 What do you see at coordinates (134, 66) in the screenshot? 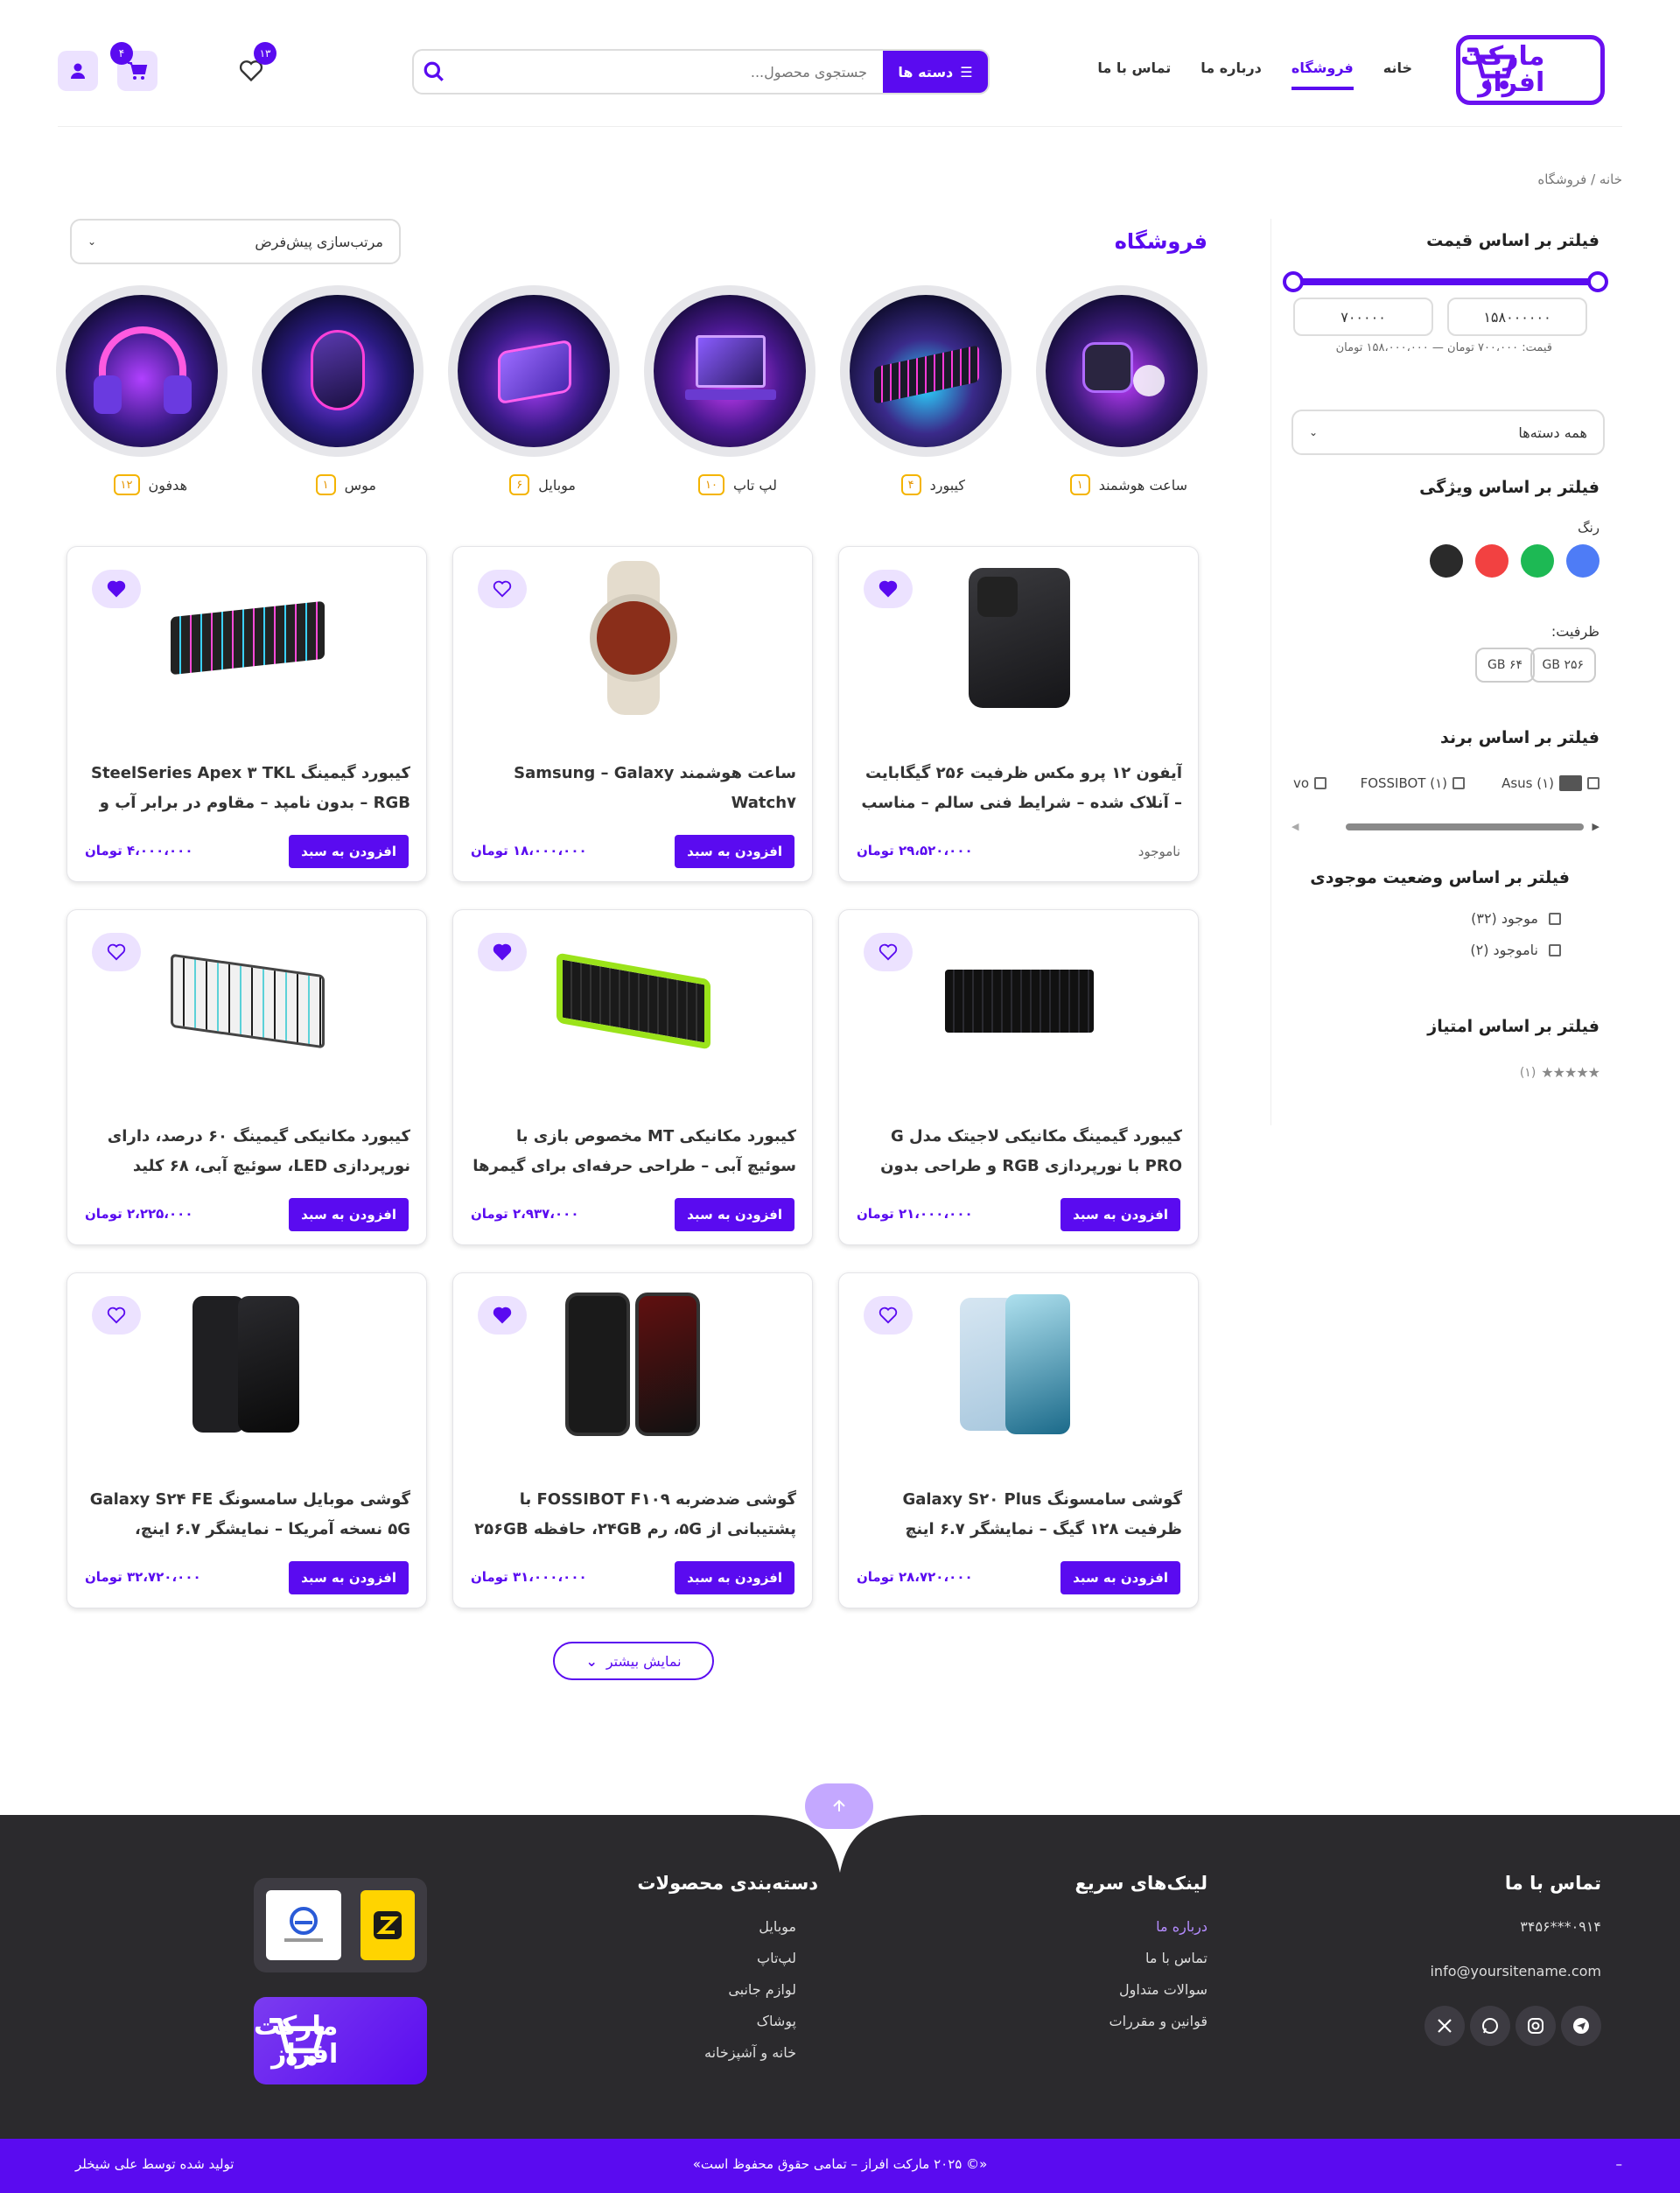
I see `cart-button: ۴` at bounding box center [134, 66].